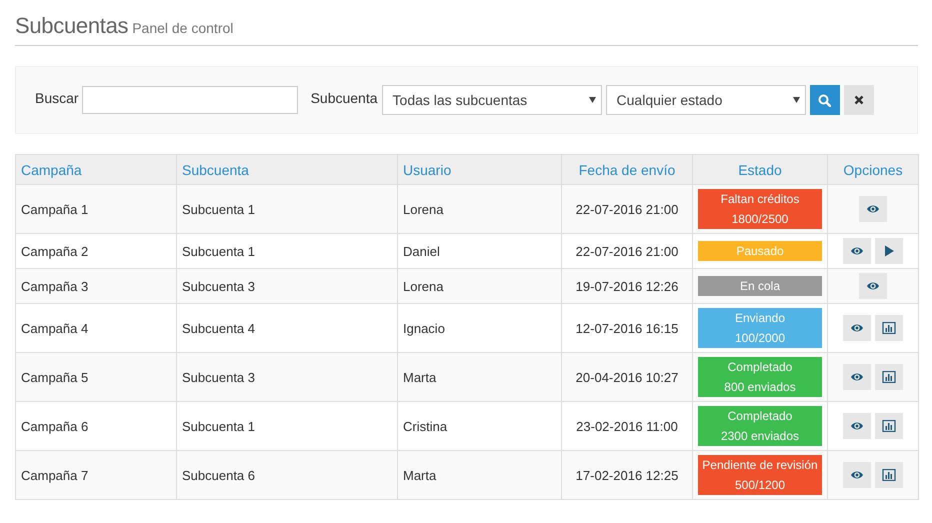  I want to click on table-cell: Campaña 3, so click(54, 286).